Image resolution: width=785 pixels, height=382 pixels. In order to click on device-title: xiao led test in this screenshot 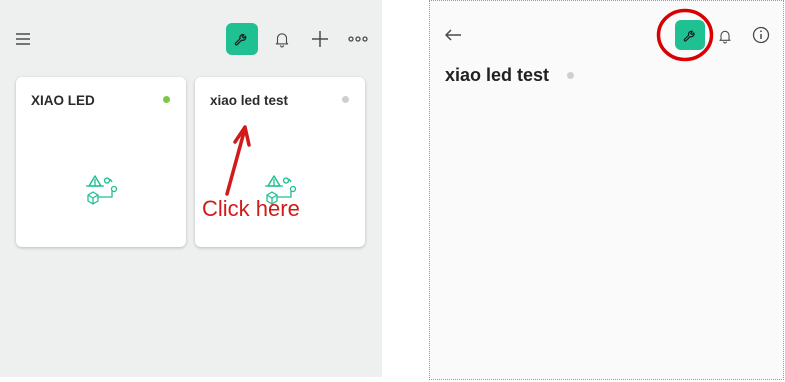, I will do `click(497, 75)`.